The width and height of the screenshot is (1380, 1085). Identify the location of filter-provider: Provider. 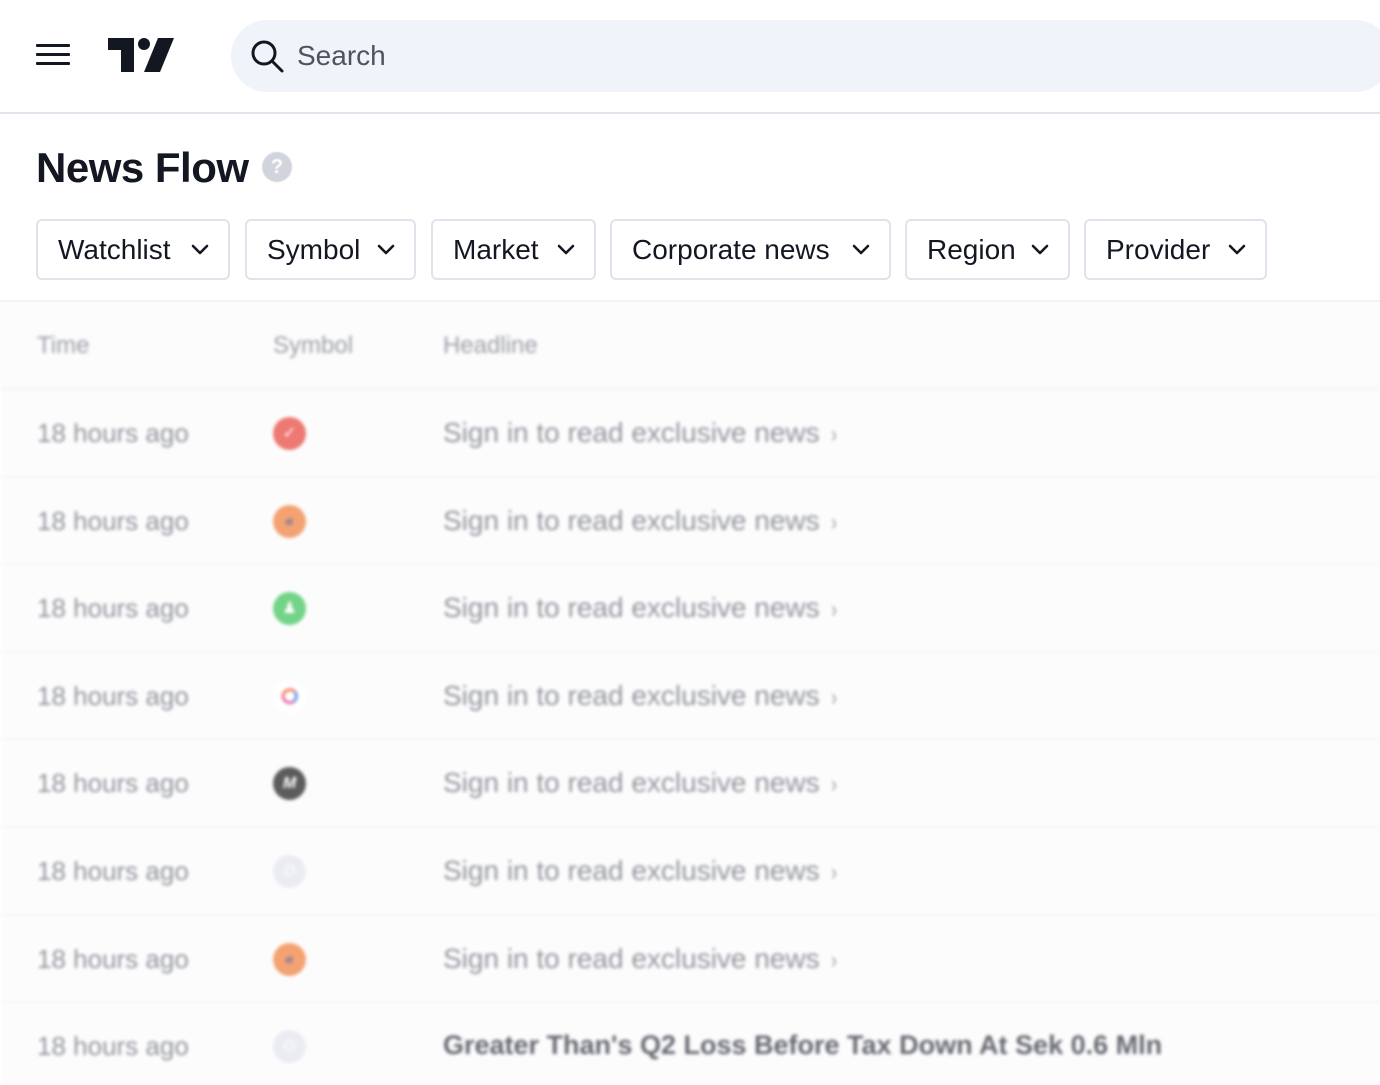
(1175, 249).